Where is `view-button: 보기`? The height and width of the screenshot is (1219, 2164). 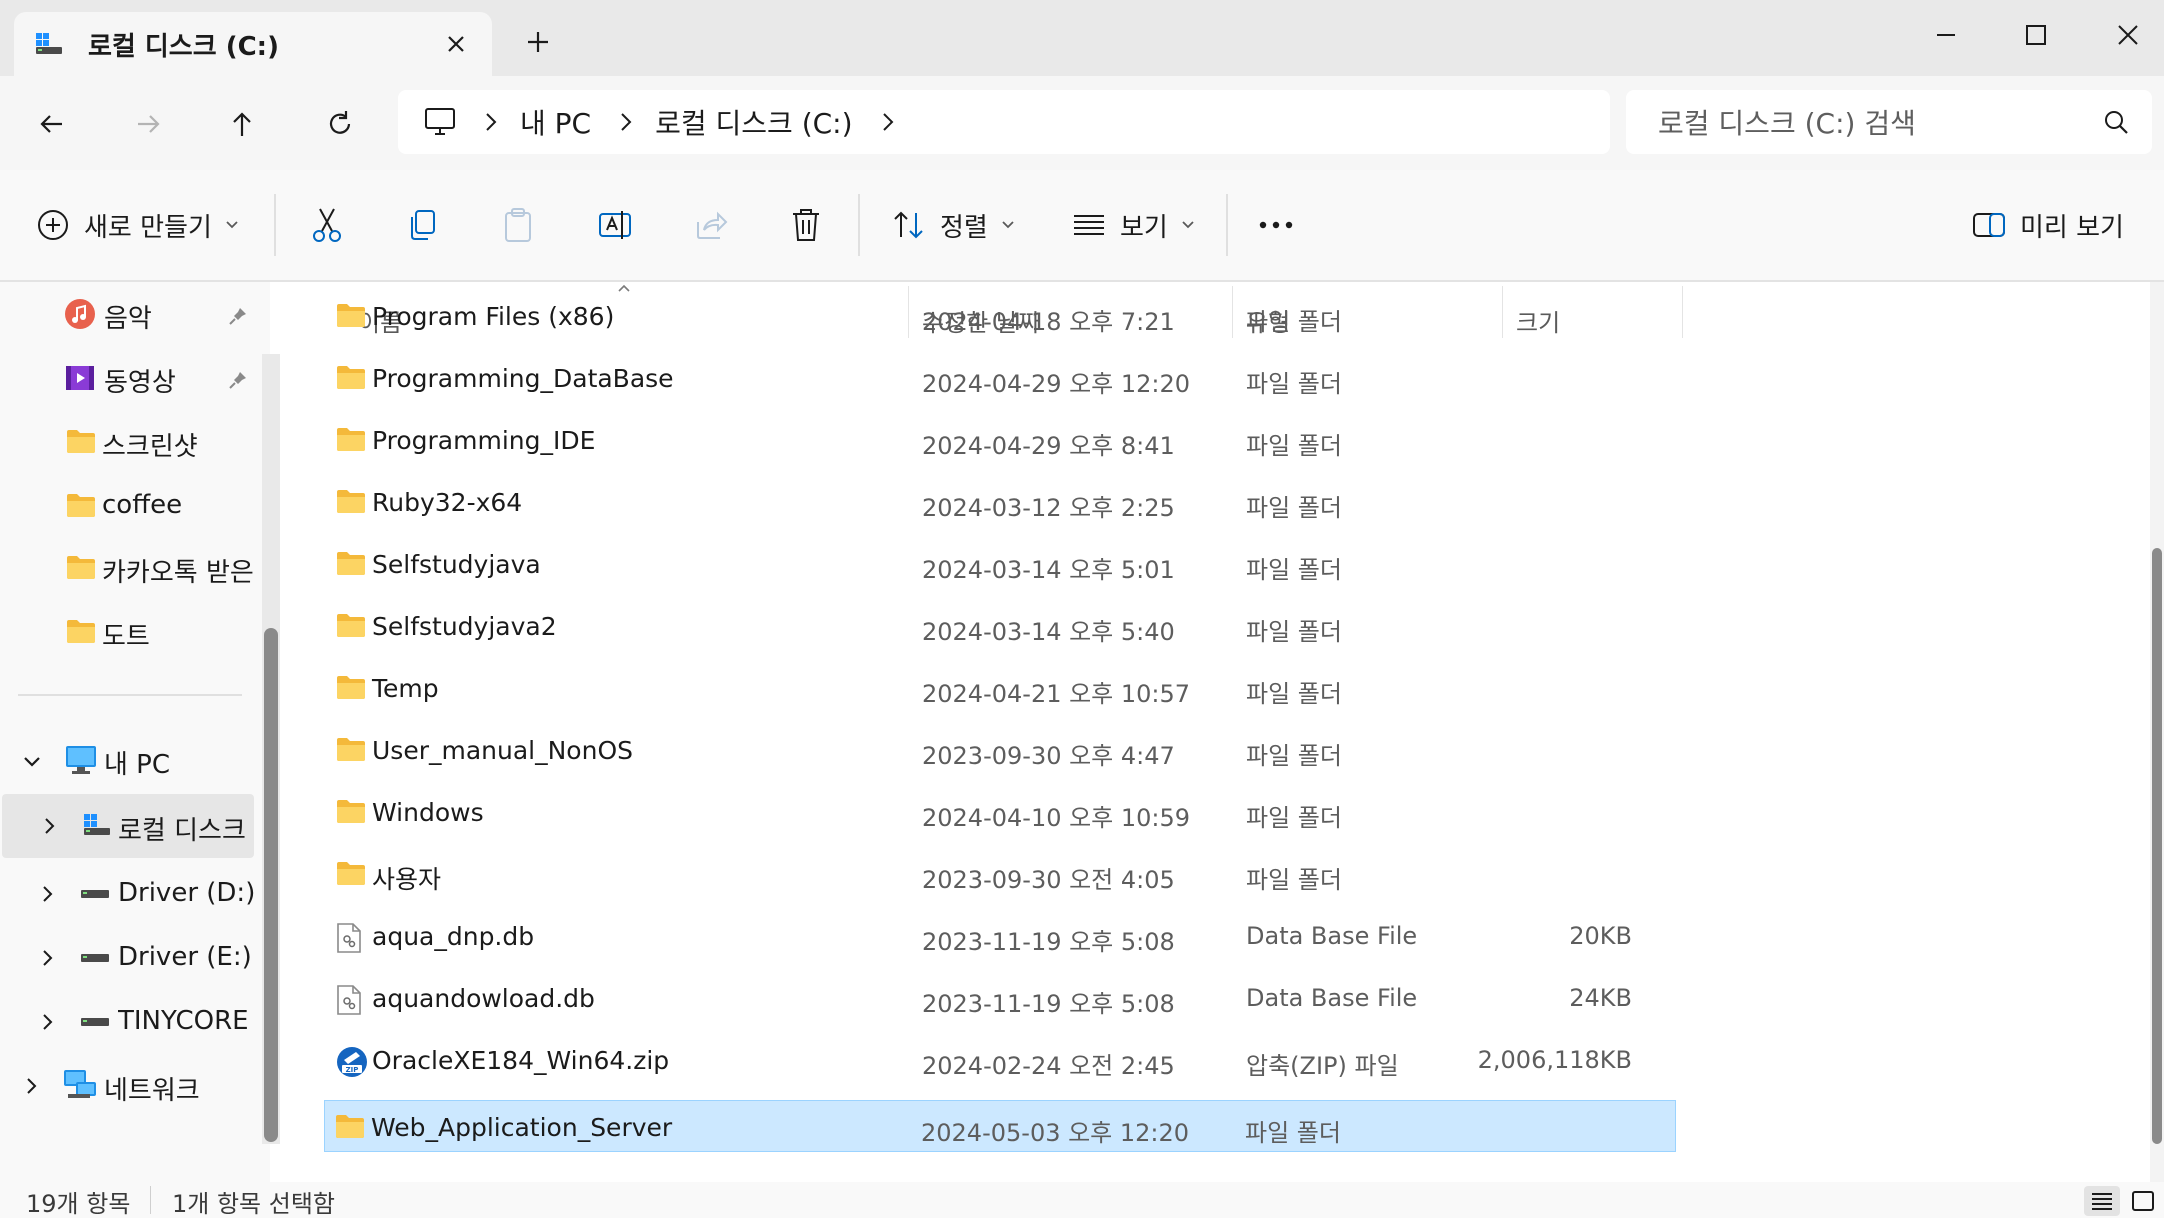
view-button: 보기 is located at coordinates (1134, 225).